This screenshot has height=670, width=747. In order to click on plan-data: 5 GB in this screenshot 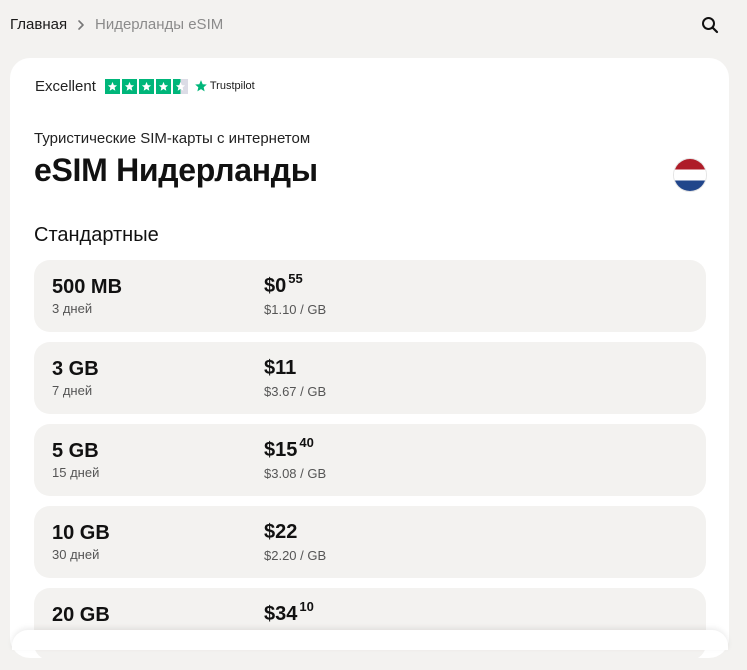, I will do `click(75, 451)`.